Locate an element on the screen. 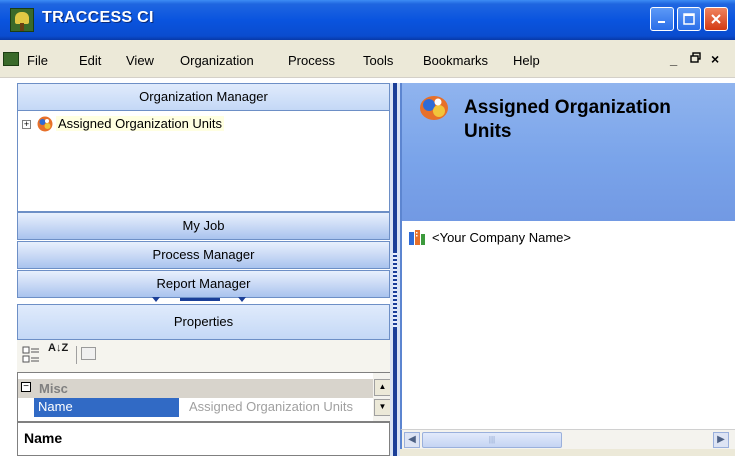 This screenshot has height=456, width=735. maximize-icon is located at coordinates (689, 19).